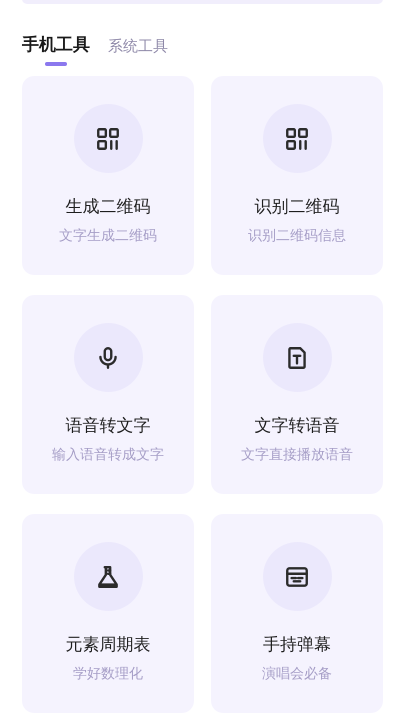 The width and height of the screenshot is (405, 720). Describe the element at coordinates (297, 175) in the screenshot. I see `tool-card: 识别二维码 识别二维码信息` at that location.